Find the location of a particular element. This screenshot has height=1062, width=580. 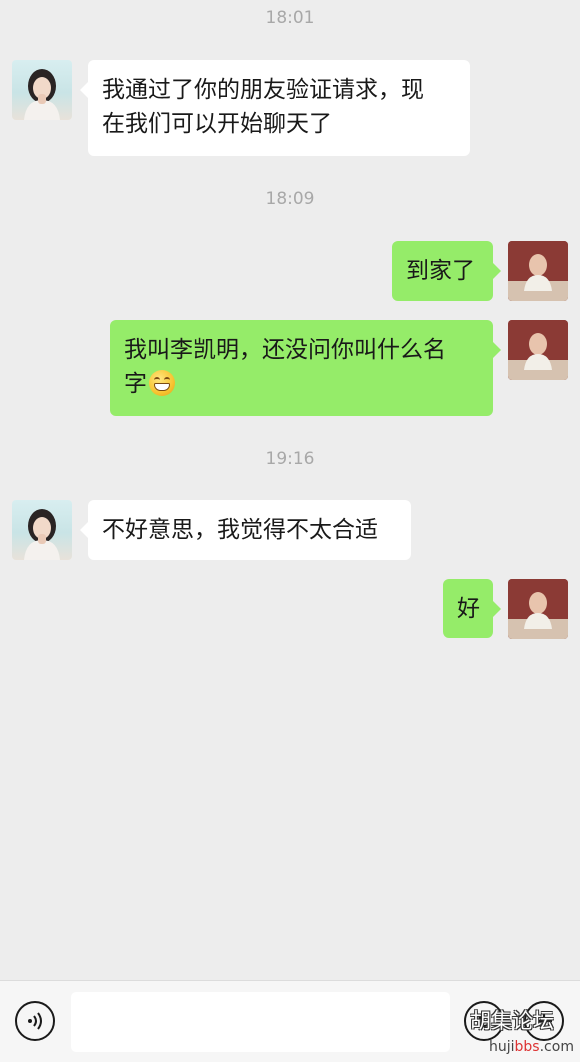

message-text: 好 is located at coordinates (468, 609).